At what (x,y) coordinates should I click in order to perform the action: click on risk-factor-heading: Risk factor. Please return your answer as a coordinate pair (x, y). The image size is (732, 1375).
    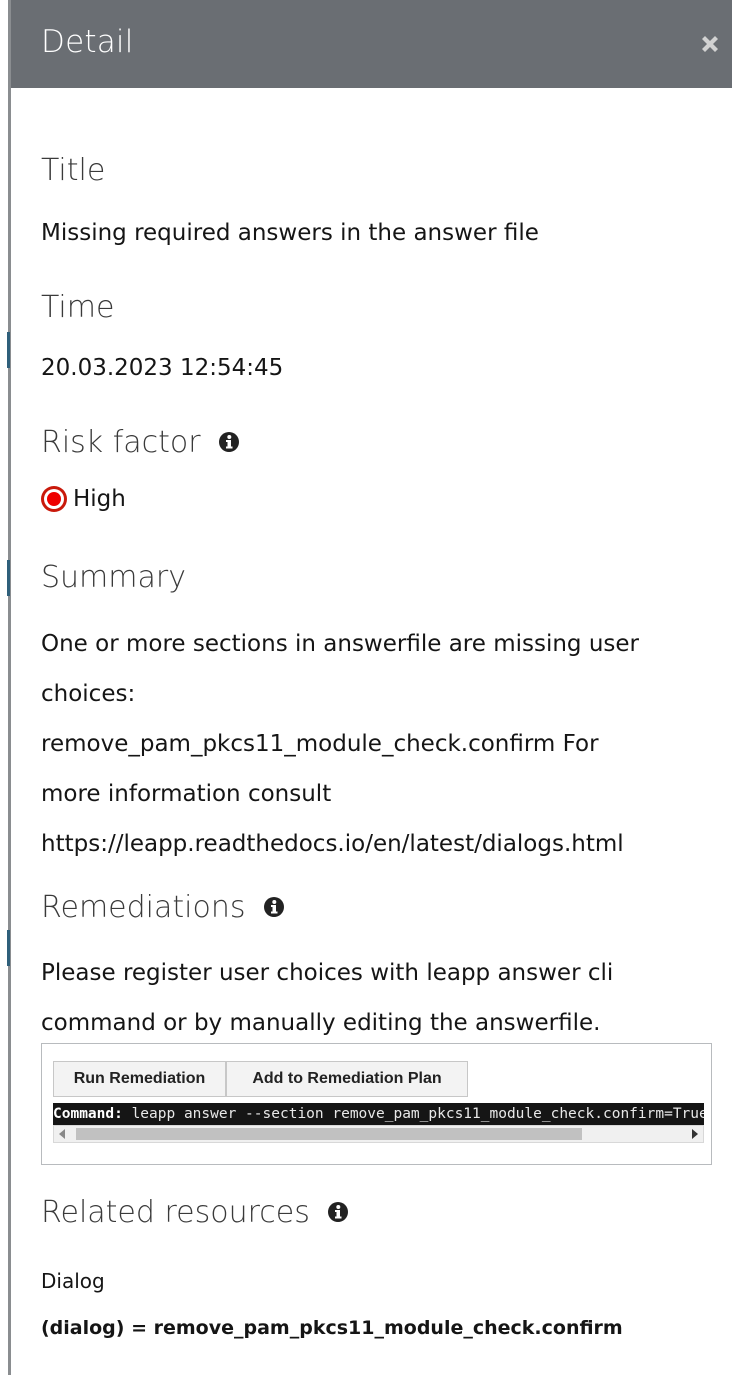
    Looking at the image, I should click on (140, 442).